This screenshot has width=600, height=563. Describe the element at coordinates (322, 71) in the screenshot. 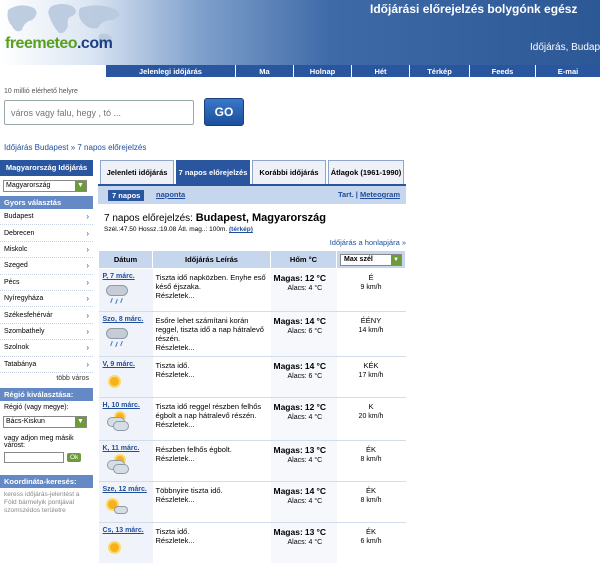

I see `nav-tomorrow: Holnap` at that location.